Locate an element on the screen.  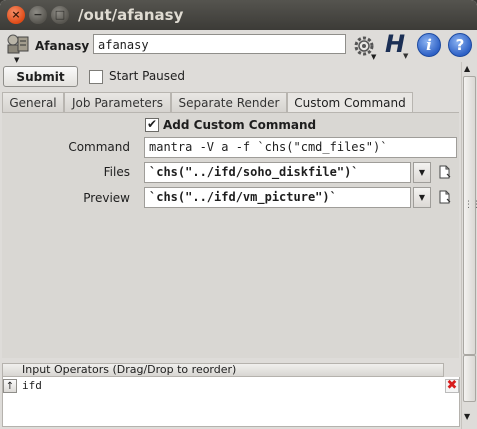
tab-separate-render: Separate Render is located at coordinates (229, 102).